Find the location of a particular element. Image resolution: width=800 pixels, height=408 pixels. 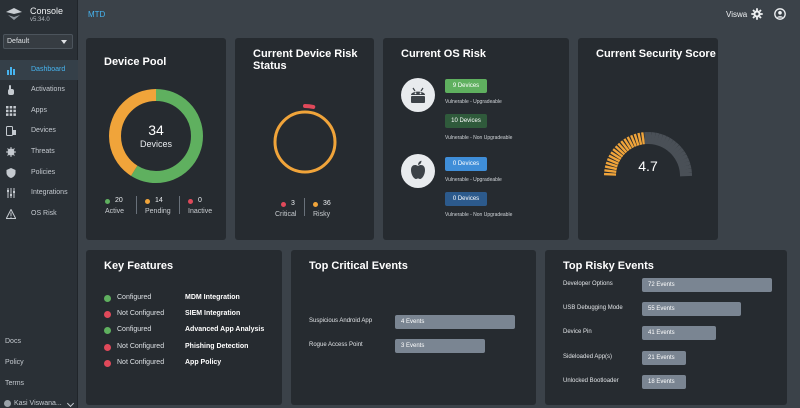

event-label: USB Debugging Mode is located at coordinates (593, 308).